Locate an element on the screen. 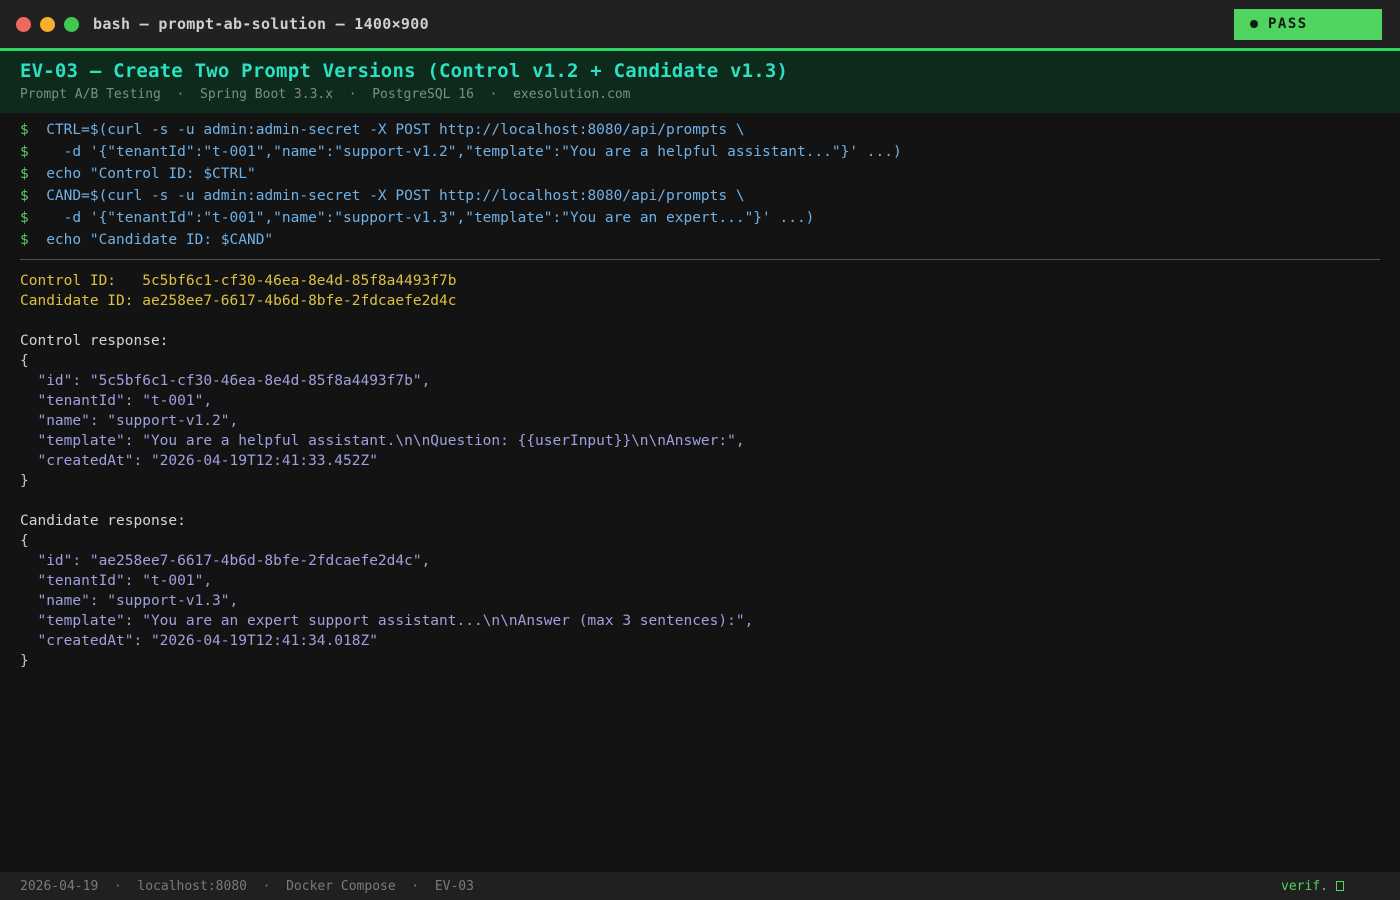 The width and height of the screenshot is (1400, 900). json-line: "name": "support-v1.3", is located at coordinates (129, 601).